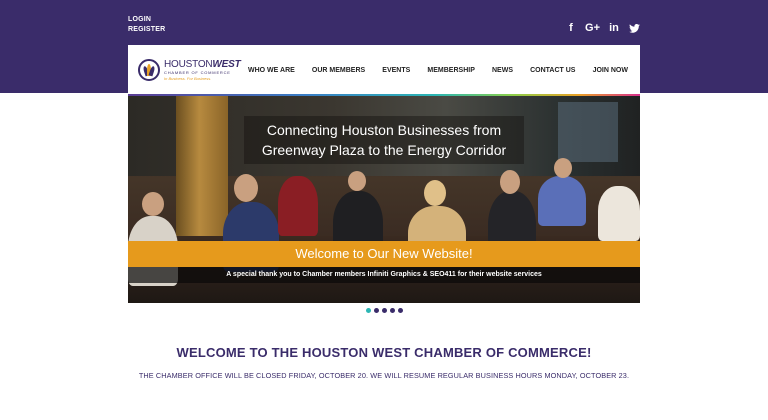 The width and height of the screenshot is (768, 420). What do you see at coordinates (384, 150) in the screenshot?
I see `hero-headline-line2: Greenway Plaza to the Energy Corridor` at bounding box center [384, 150].